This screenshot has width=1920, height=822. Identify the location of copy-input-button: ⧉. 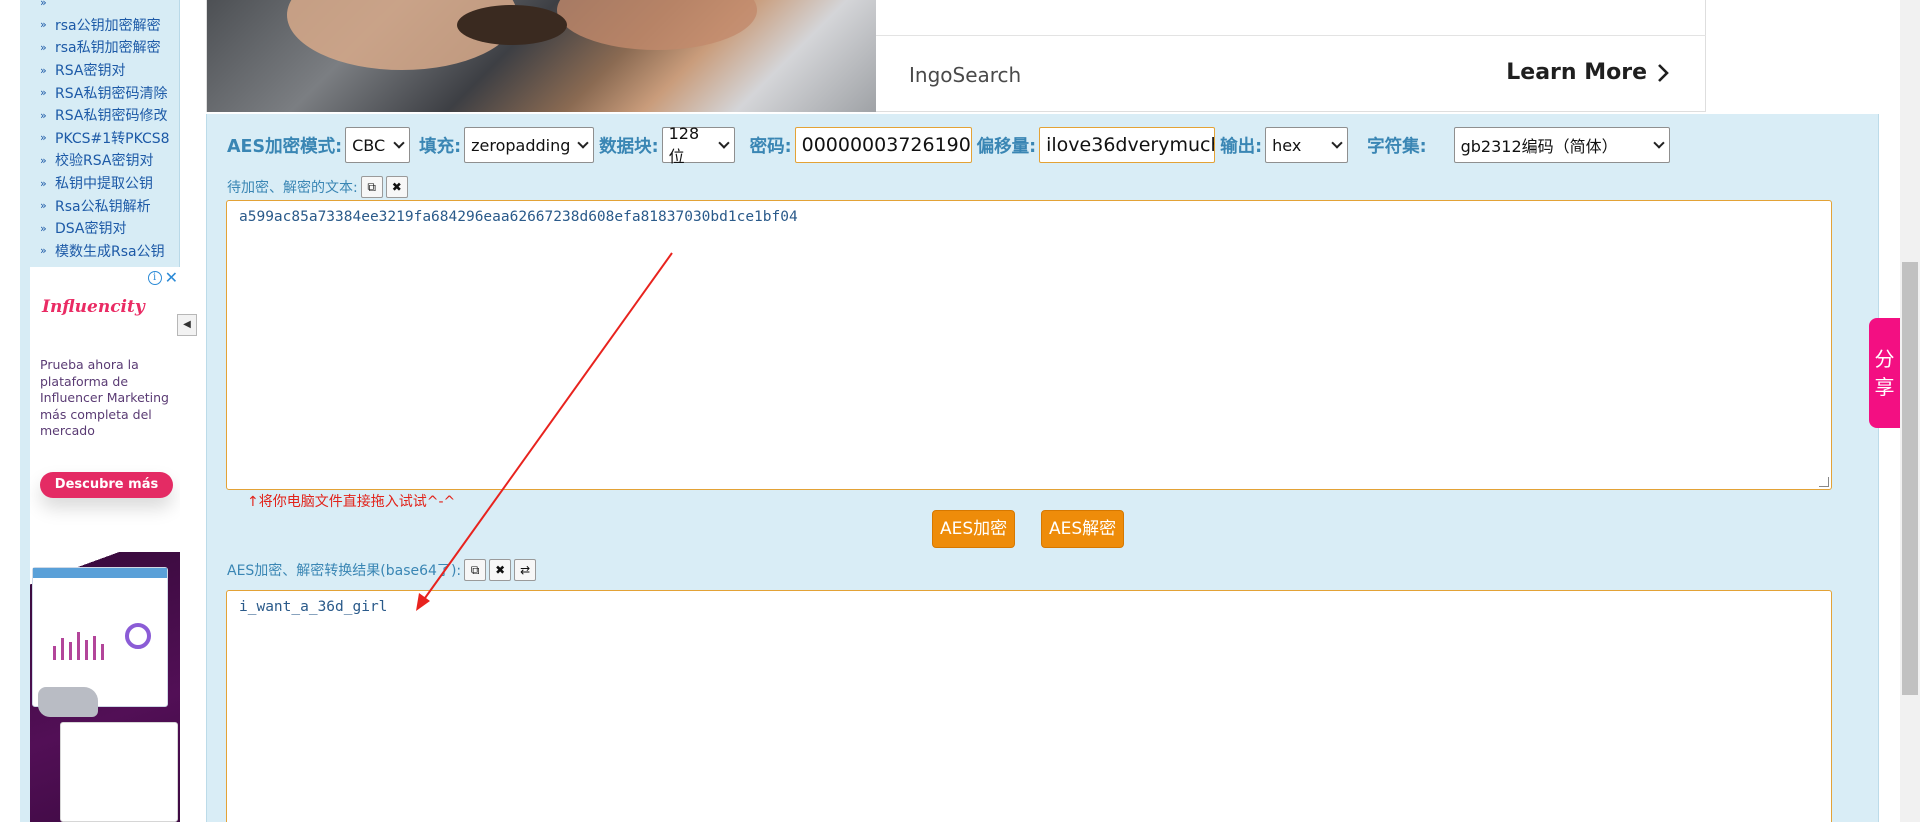
(371, 187).